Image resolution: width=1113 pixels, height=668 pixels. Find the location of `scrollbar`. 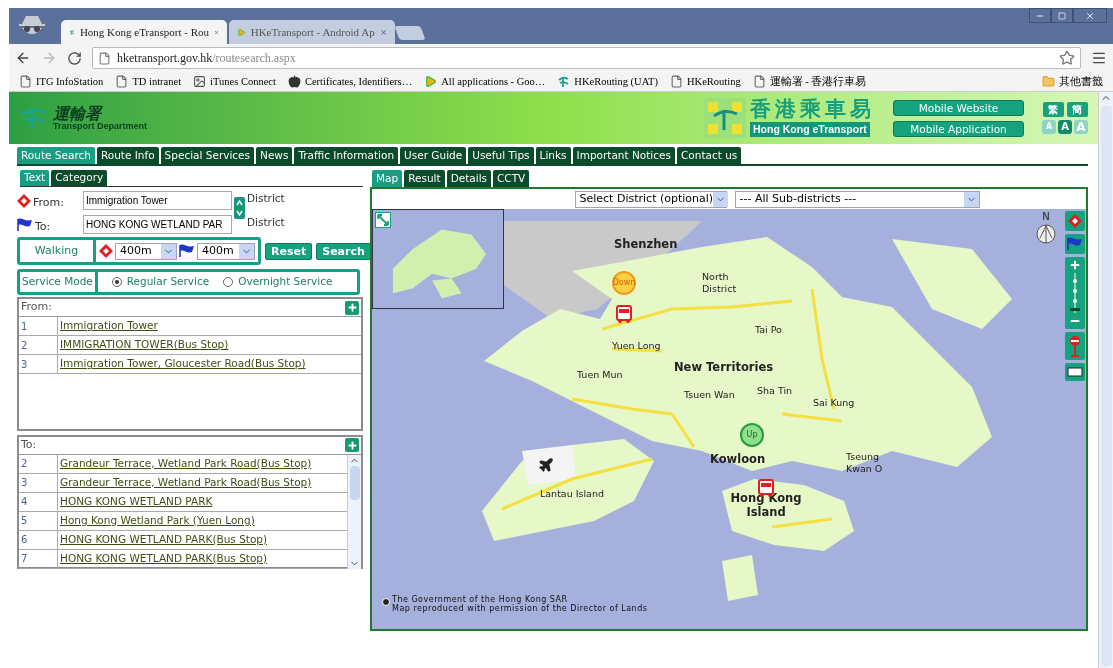

scrollbar is located at coordinates (354, 511).